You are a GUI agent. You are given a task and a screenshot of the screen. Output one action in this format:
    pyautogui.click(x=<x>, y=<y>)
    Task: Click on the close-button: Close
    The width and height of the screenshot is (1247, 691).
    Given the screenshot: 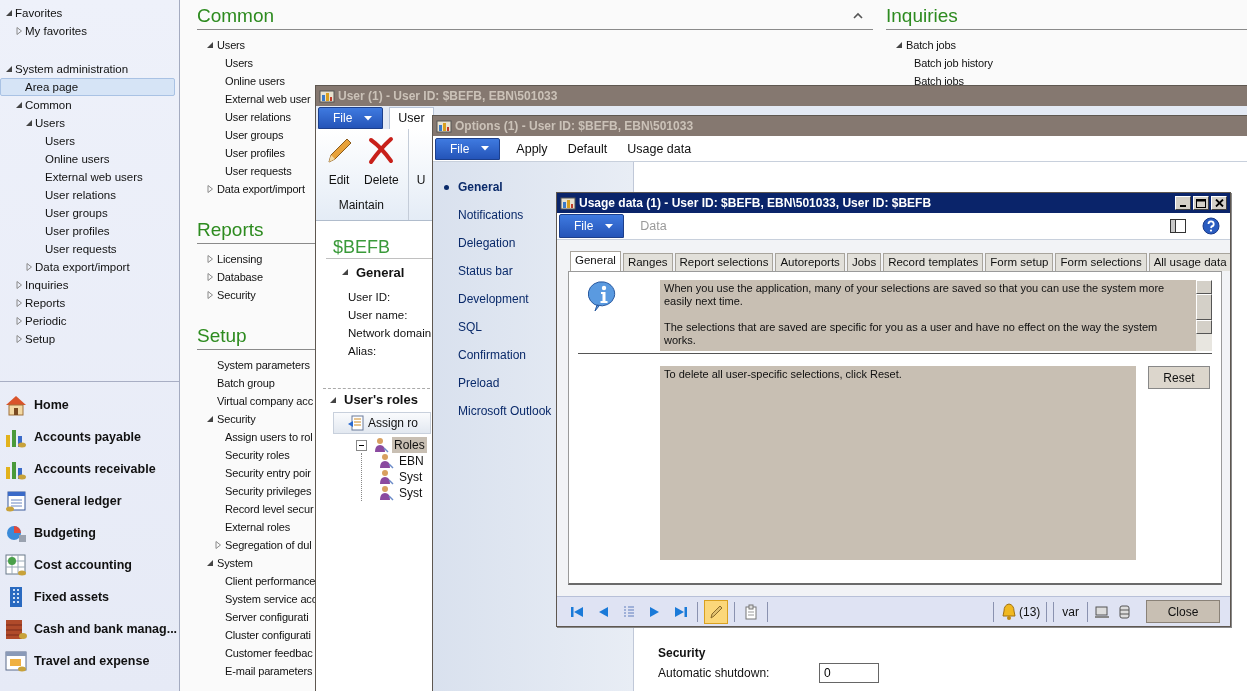 What is the action you would take?
    pyautogui.click(x=1183, y=611)
    